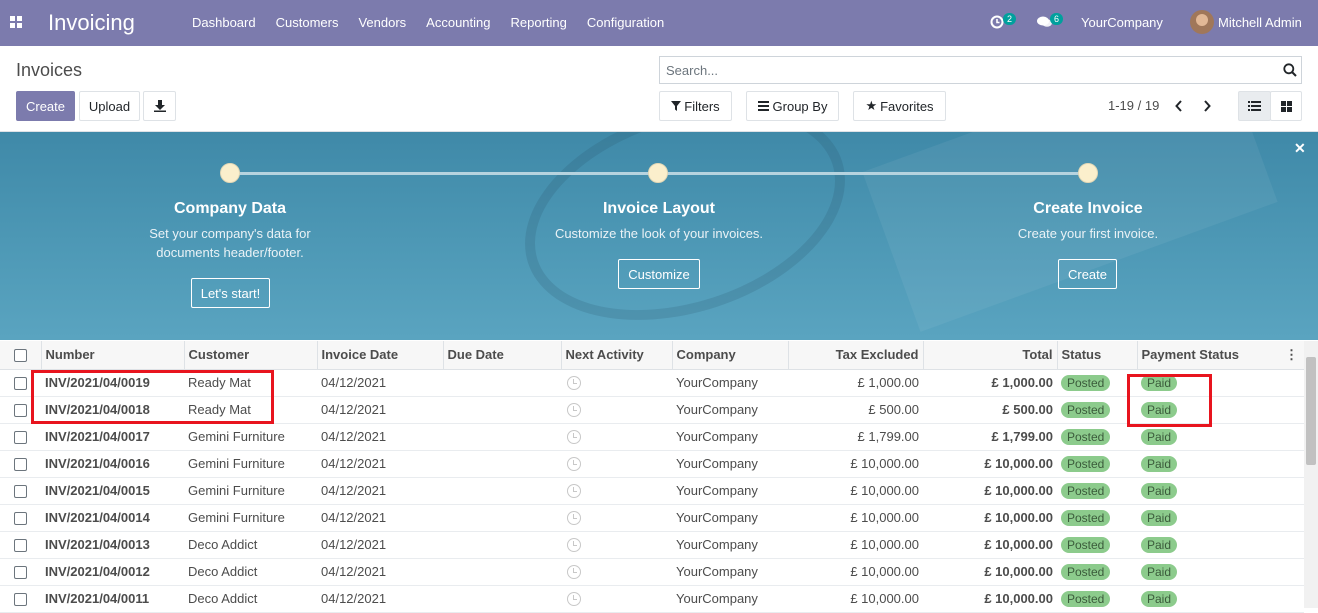 The height and width of the screenshot is (613, 1318). I want to click on column-header-number: Number, so click(113, 355).